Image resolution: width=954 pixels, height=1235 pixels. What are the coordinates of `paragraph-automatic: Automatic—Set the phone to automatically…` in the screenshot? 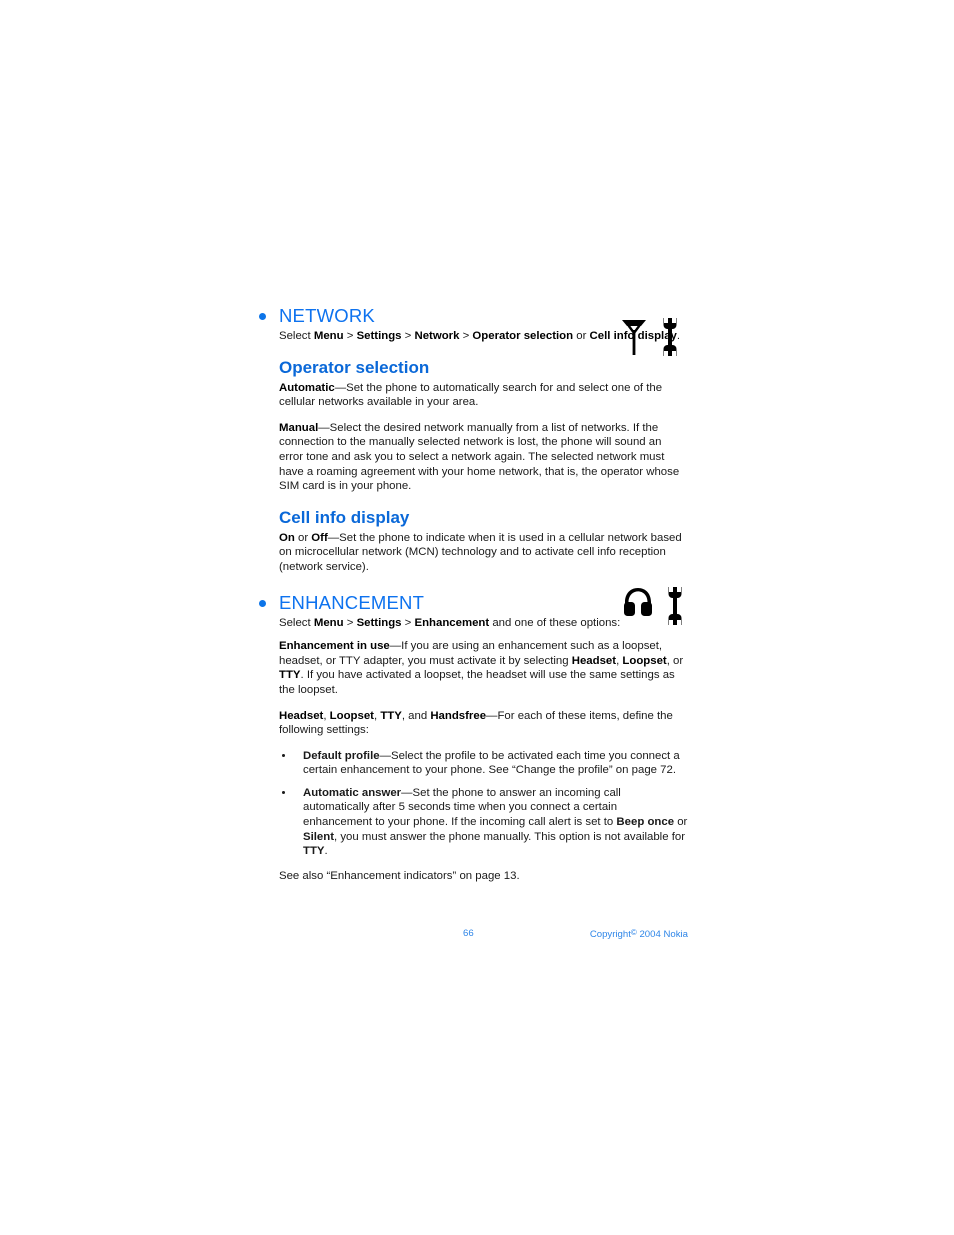 It's located at (471, 395).